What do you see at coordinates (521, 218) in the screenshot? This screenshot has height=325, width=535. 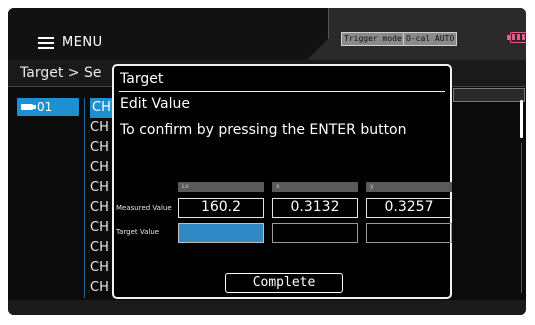 I see `scrollbar-track` at bounding box center [521, 218].